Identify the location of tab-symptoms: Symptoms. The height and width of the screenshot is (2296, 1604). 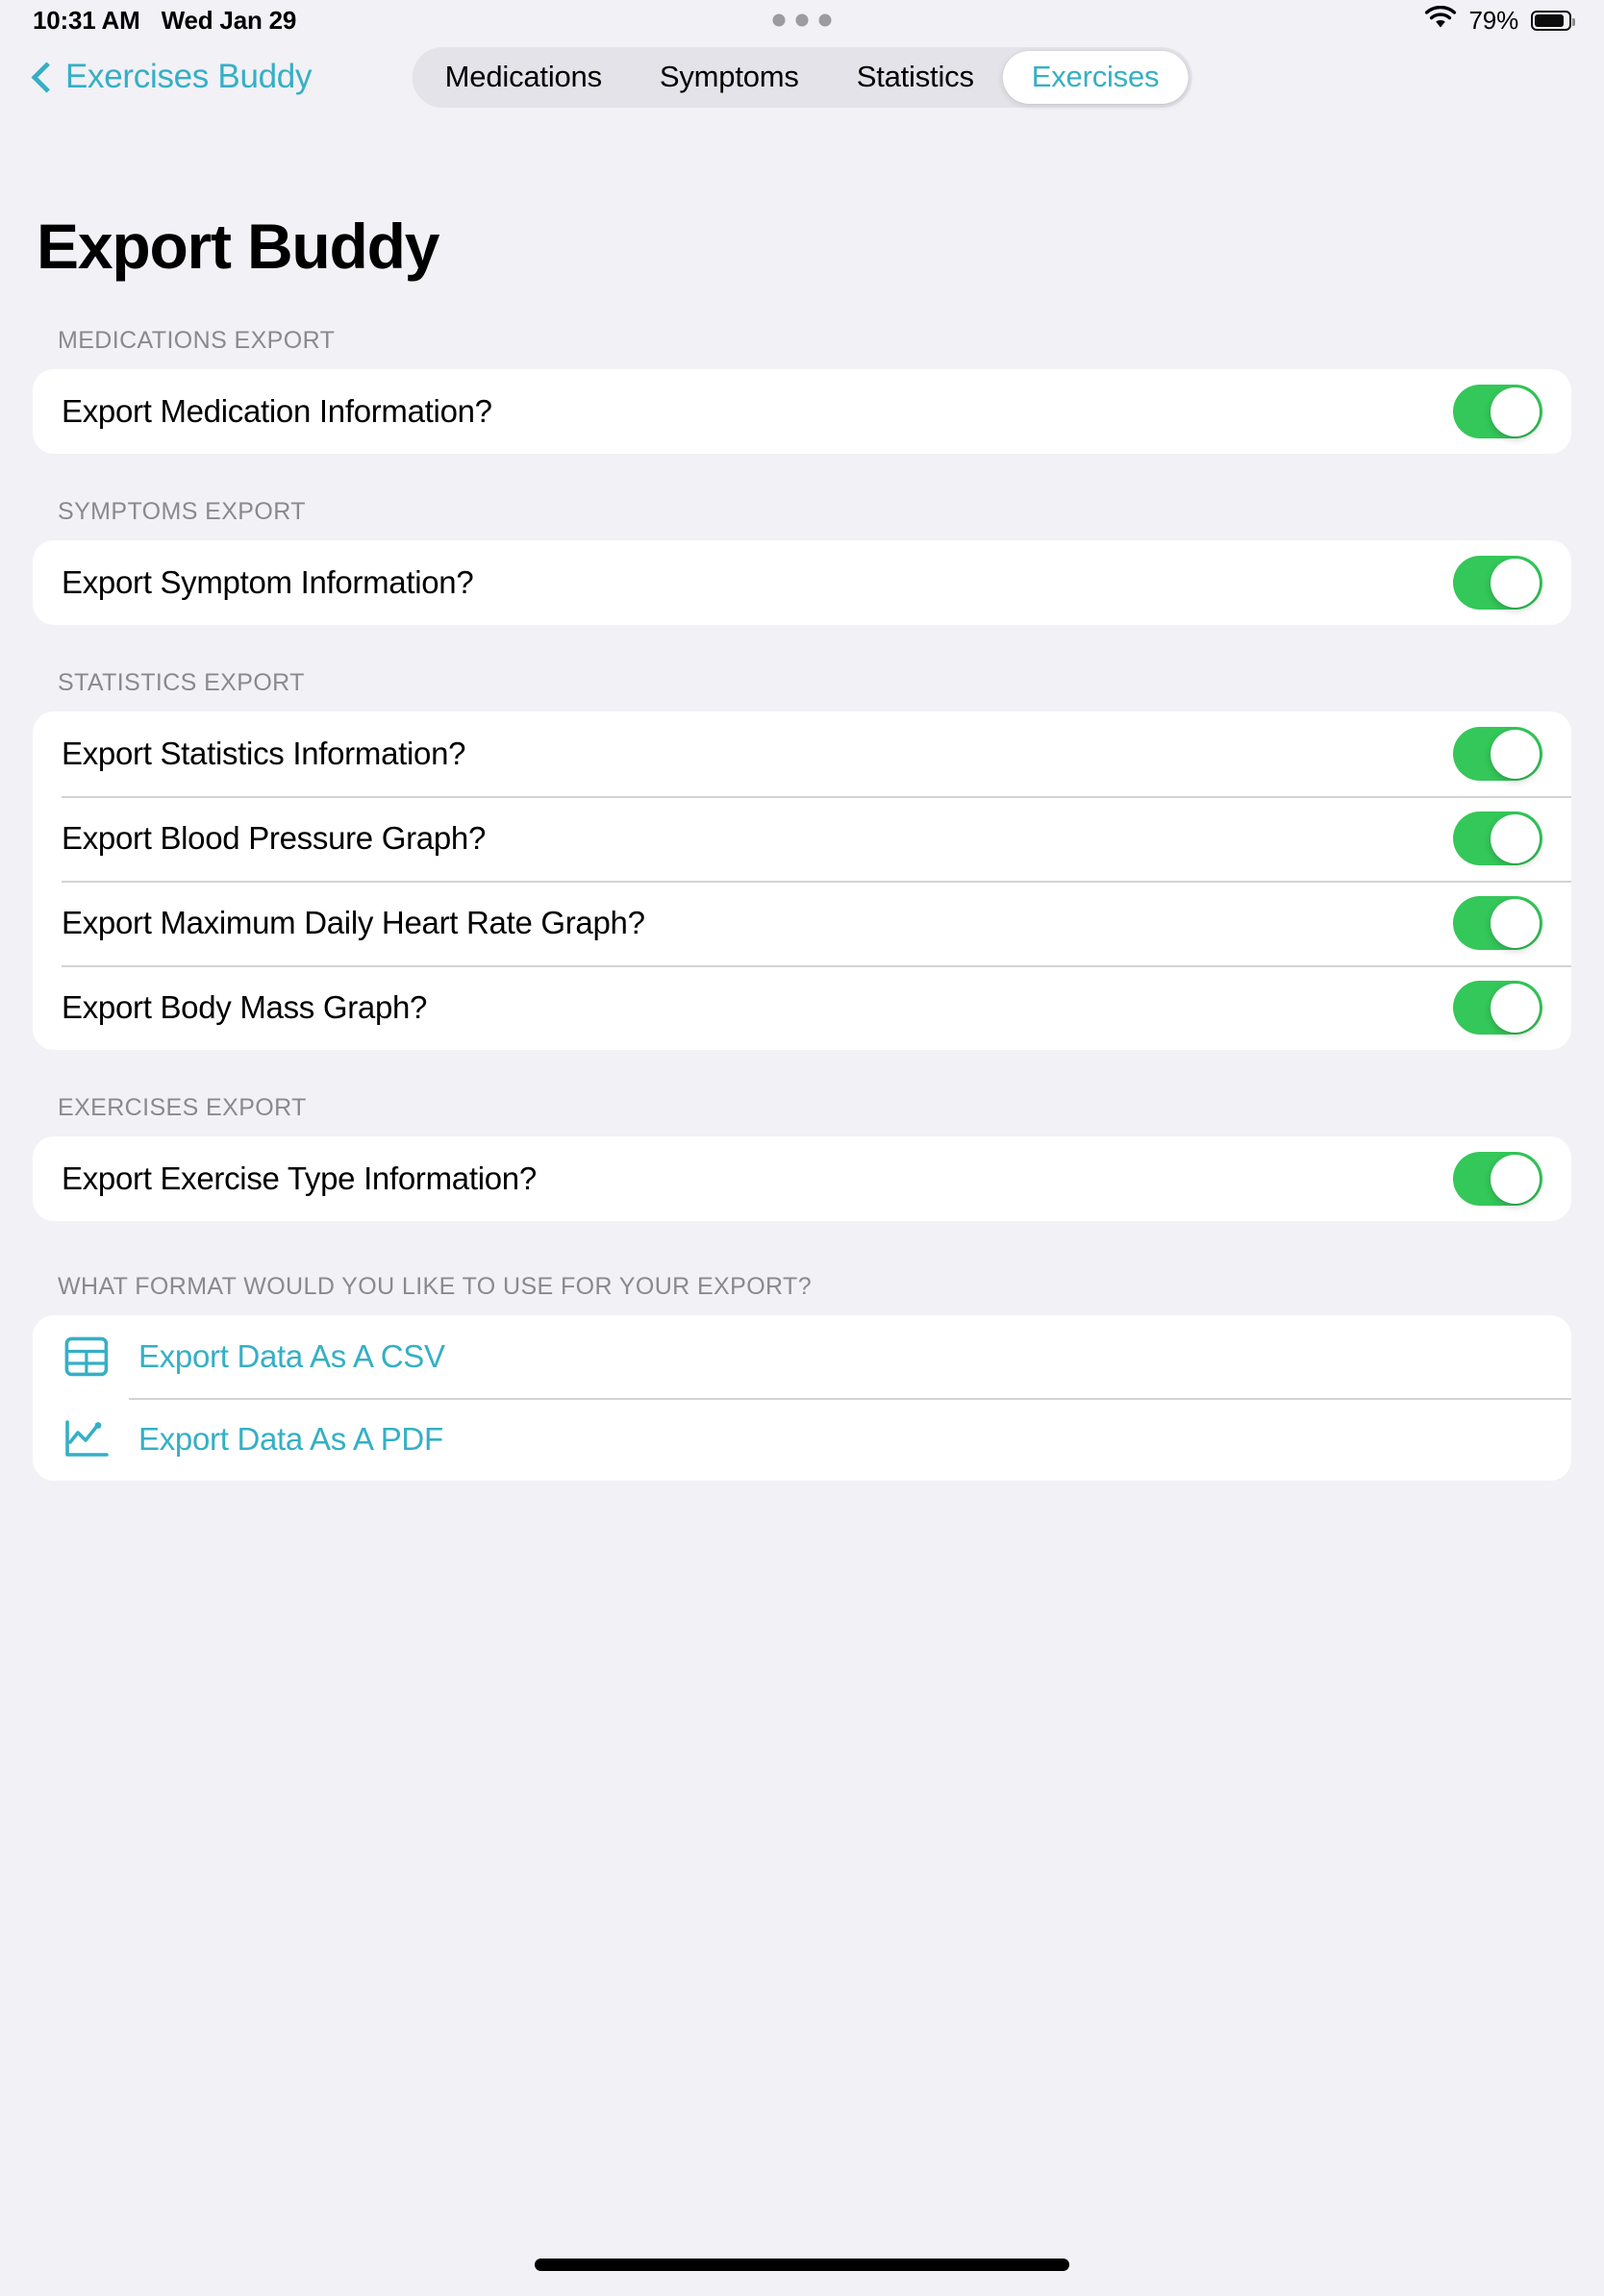
(729, 77).